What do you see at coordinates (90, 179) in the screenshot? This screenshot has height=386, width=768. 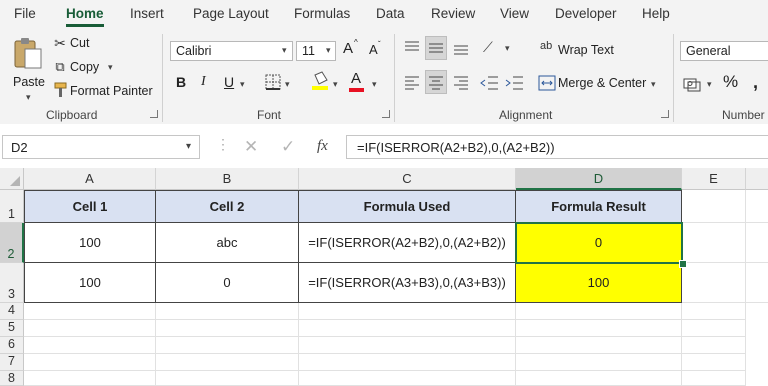 I see `column-header-a: A` at bounding box center [90, 179].